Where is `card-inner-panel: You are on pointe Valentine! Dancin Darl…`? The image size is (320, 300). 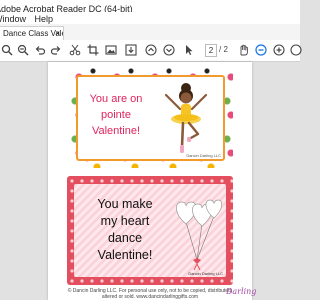
card-inner-panel: You are on pointe Valentine! Dancin Darl… is located at coordinates (150, 118).